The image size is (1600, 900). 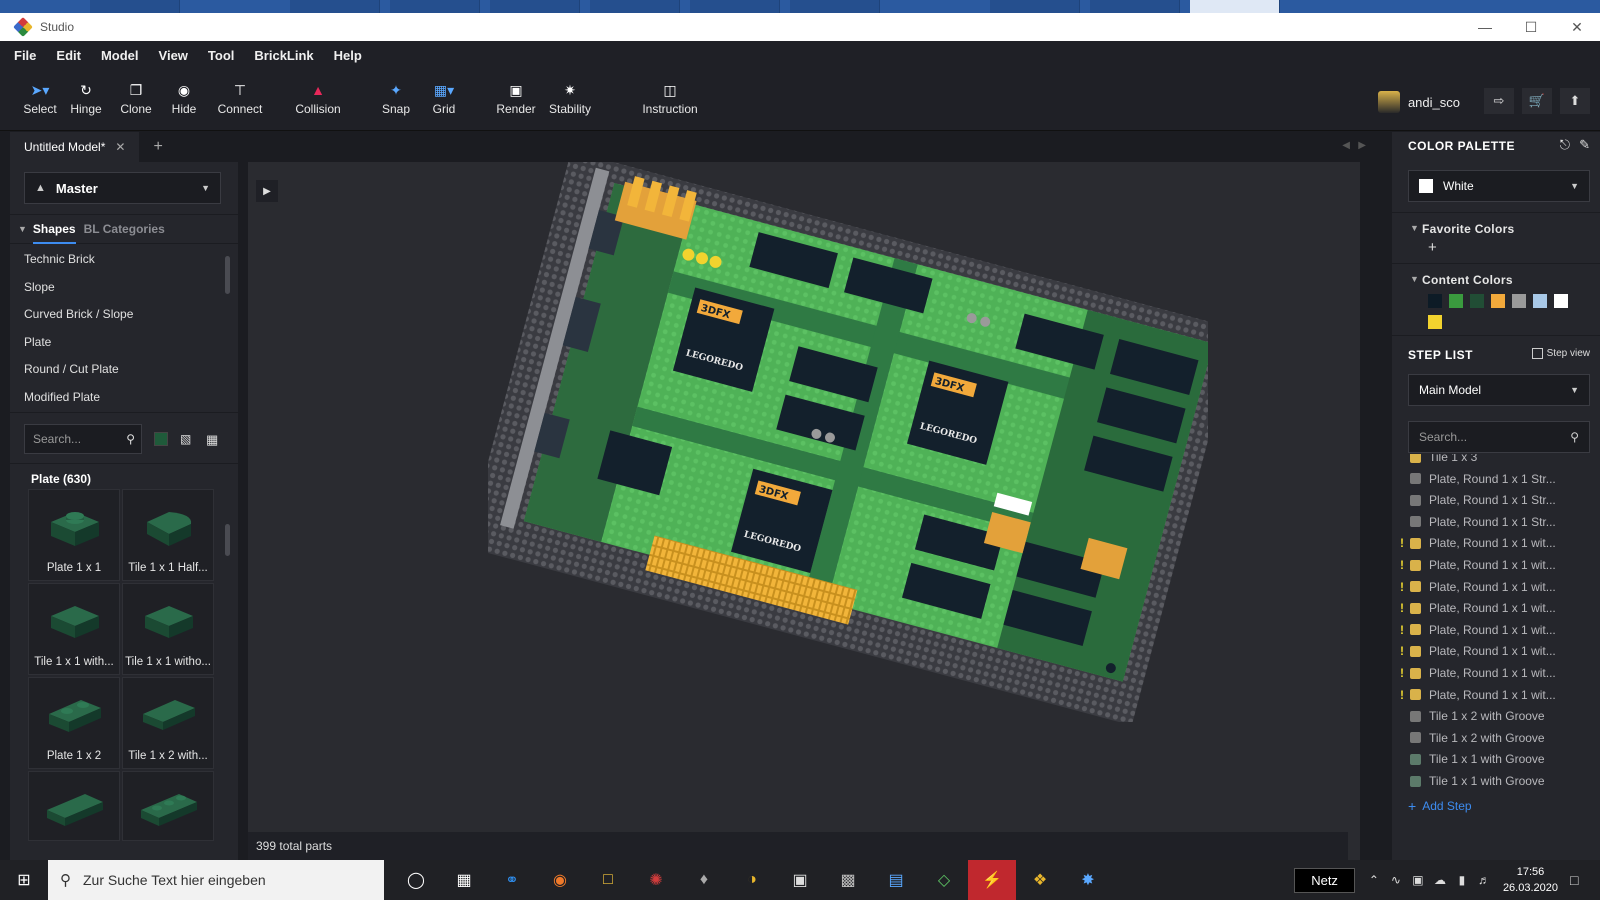 I want to click on step-search-input: Search... ⚲, so click(x=1499, y=437).